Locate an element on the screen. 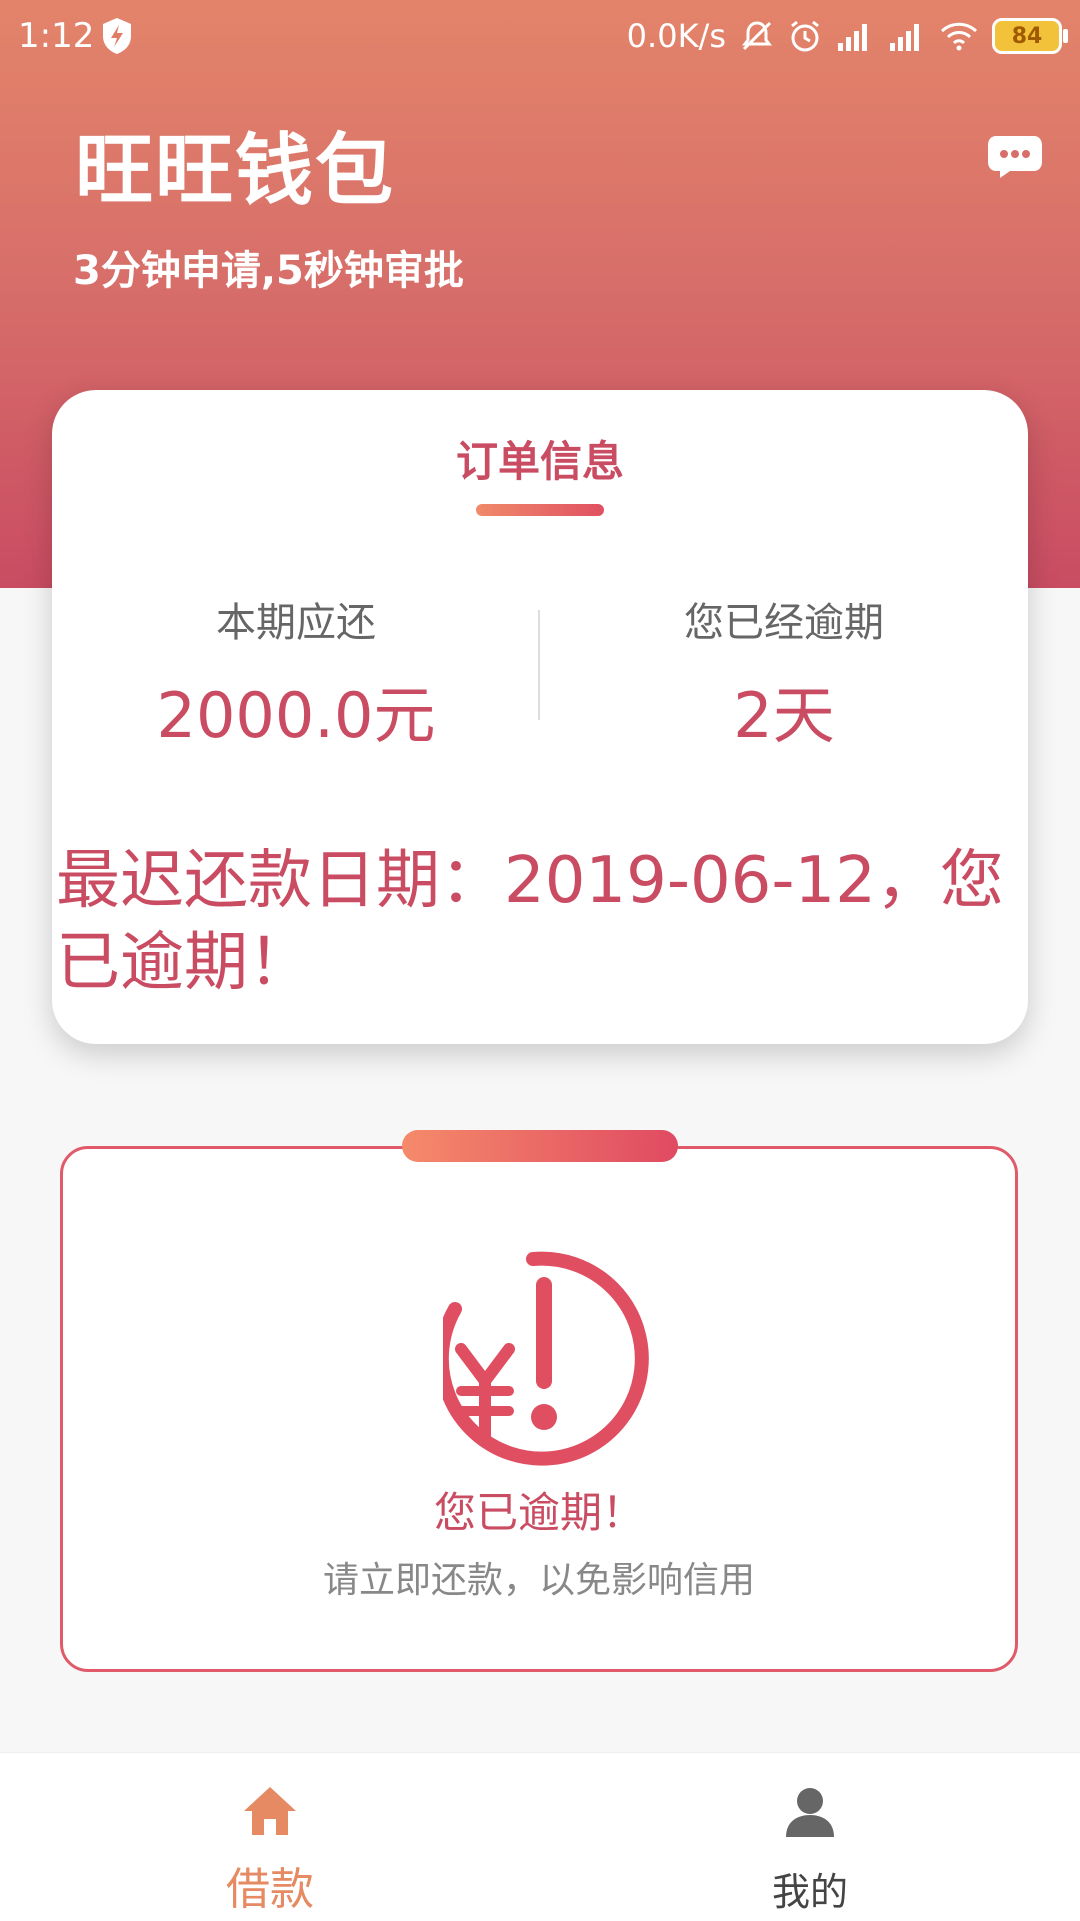 This screenshot has width=1080, height=1921. order-card-title: 订单信息 is located at coordinates (539, 461).